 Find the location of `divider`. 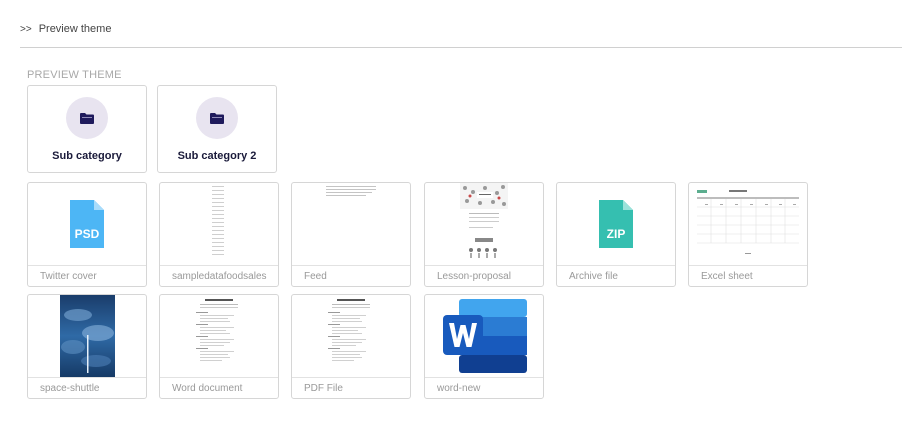

divider is located at coordinates (461, 47).